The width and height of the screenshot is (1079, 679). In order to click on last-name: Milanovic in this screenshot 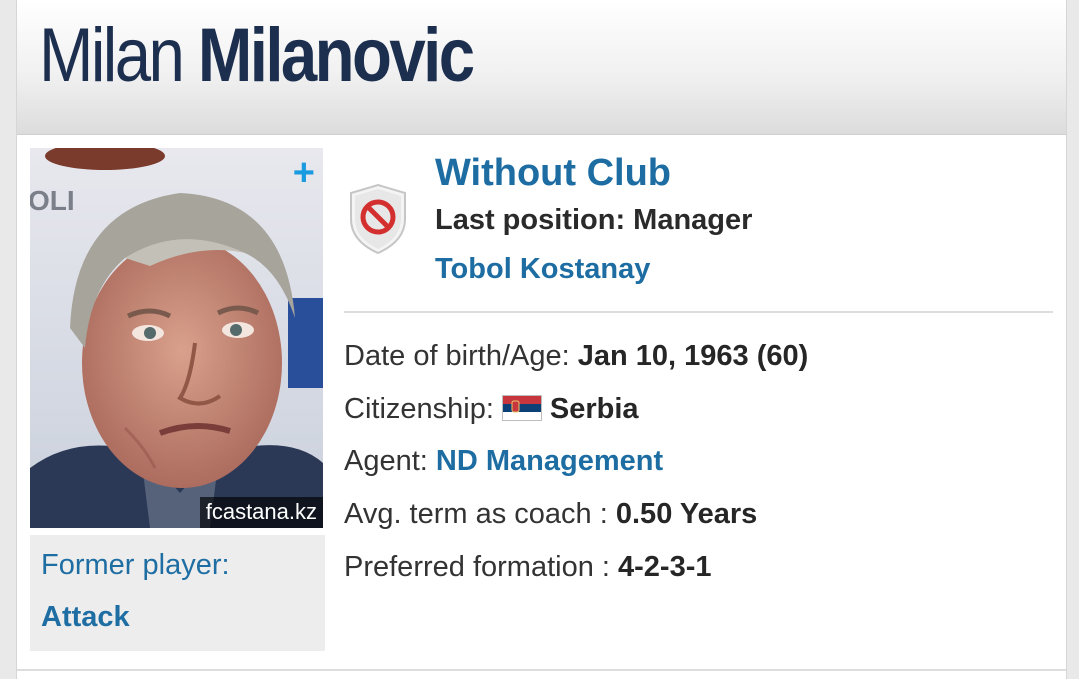, I will do `click(336, 55)`.